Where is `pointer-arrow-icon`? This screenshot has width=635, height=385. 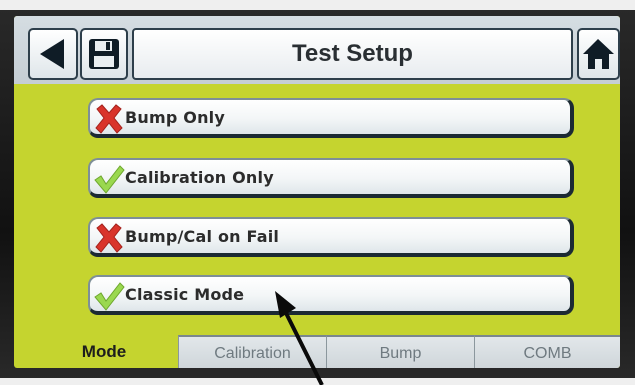
pointer-arrow-icon is located at coordinates (299, 338).